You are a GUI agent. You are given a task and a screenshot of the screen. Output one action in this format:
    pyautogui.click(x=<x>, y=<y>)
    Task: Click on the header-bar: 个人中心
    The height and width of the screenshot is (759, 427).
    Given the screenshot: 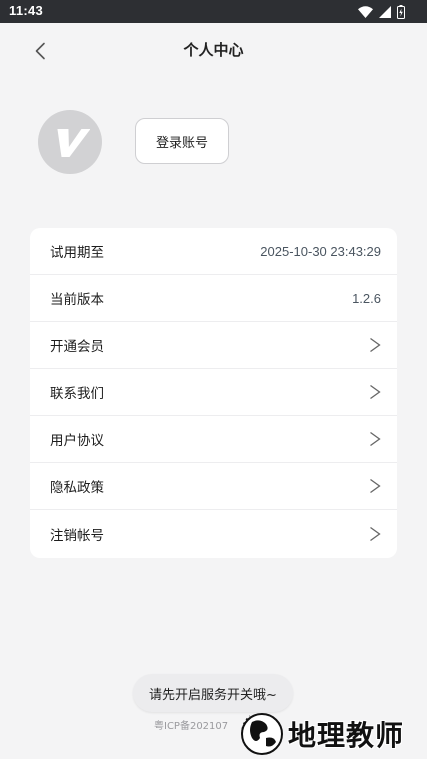 What is the action you would take?
    pyautogui.click(x=213, y=50)
    